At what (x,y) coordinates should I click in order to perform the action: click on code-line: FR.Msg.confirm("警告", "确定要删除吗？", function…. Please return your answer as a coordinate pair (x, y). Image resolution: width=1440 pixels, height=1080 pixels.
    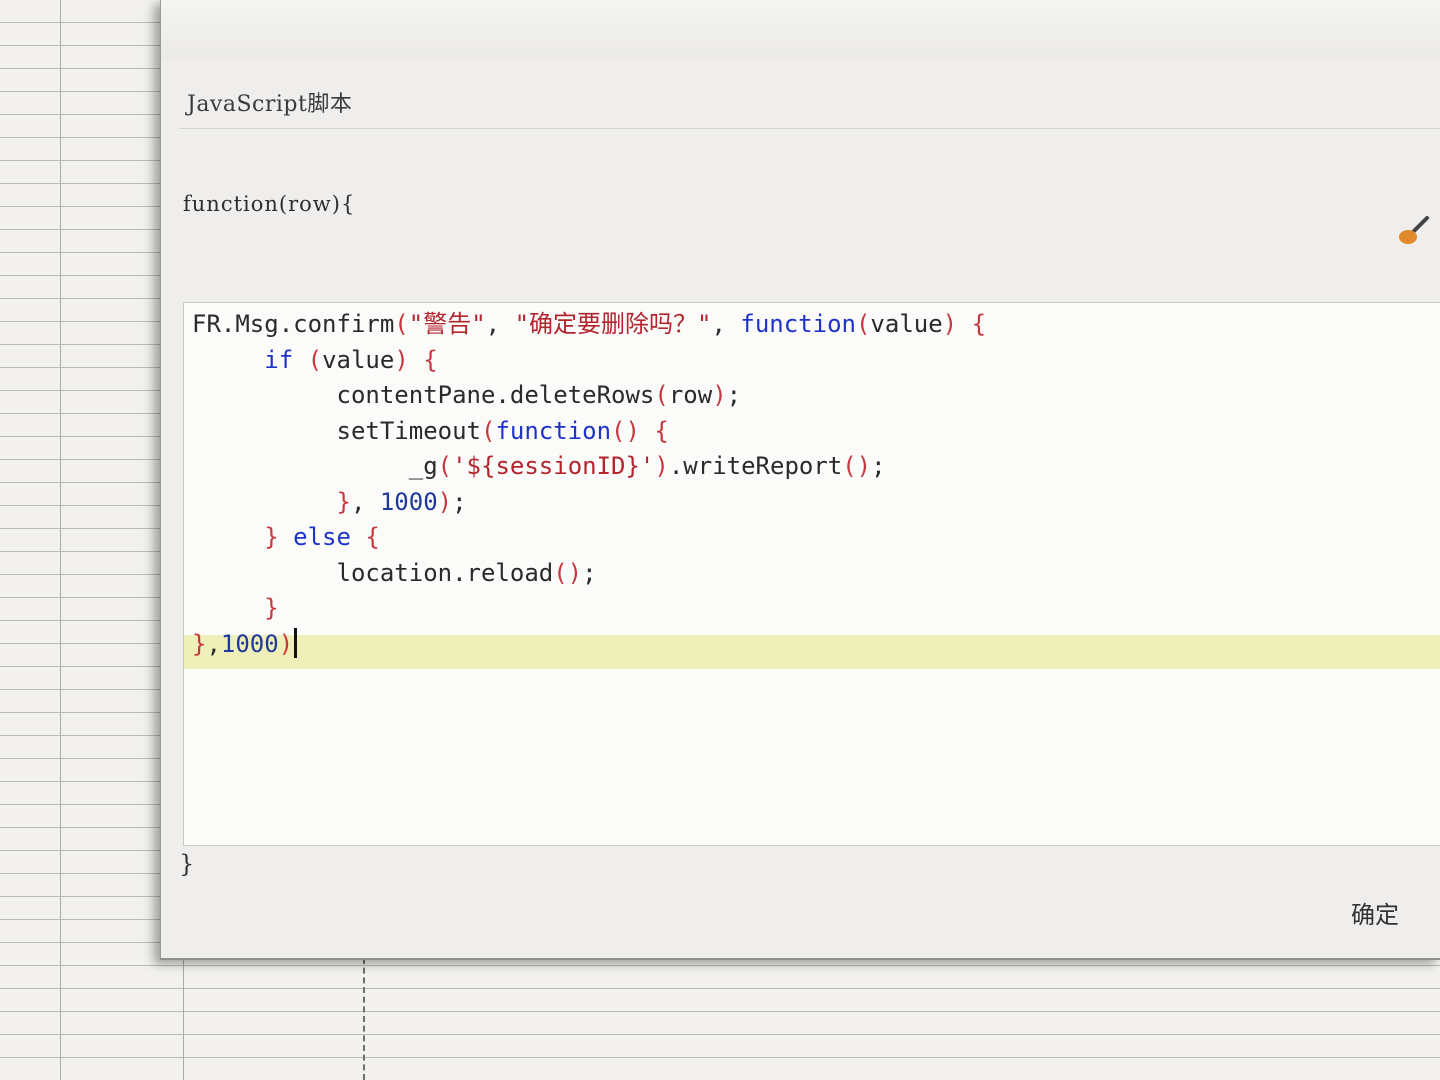
    Looking at the image, I should click on (589, 325).